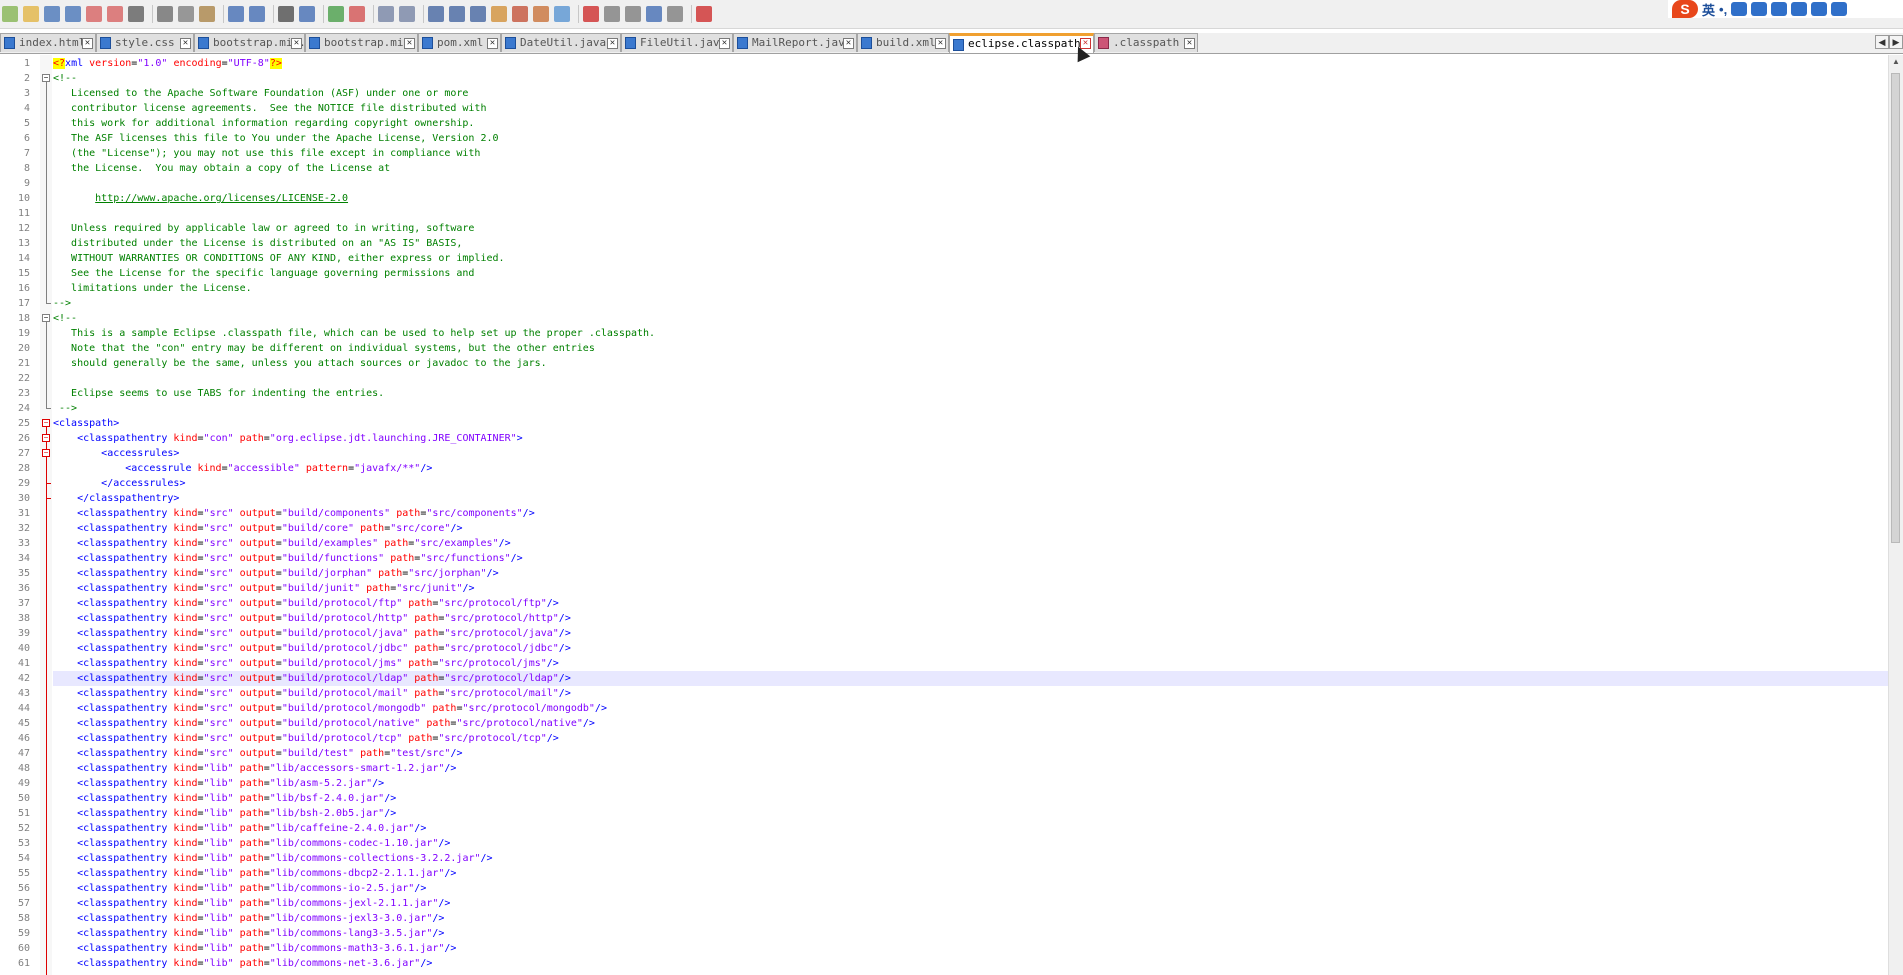 The image size is (1903, 975). Describe the element at coordinates (1779, 9) in the screenshot. I see `keyboard-icon` at that location.